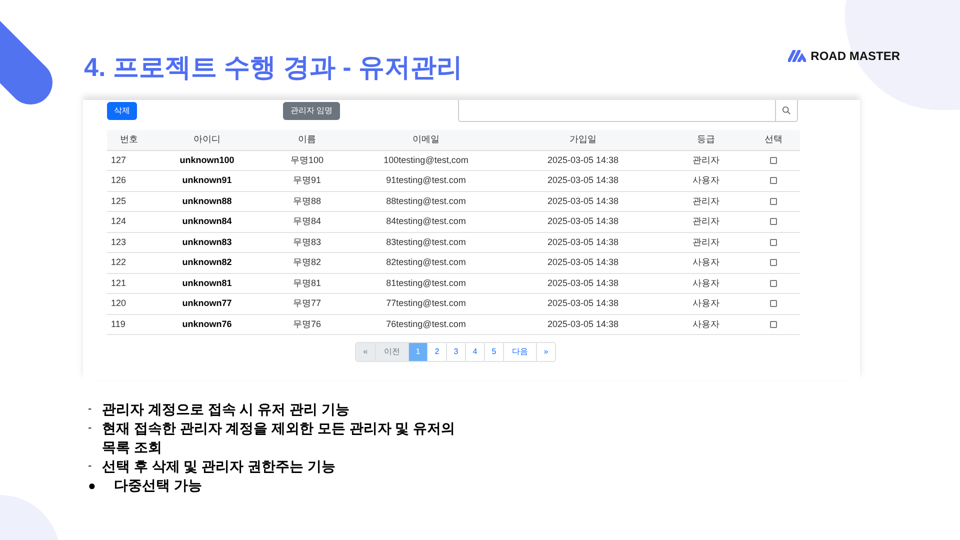  I want to click on table-cell: unknown81, so click(207, 283).